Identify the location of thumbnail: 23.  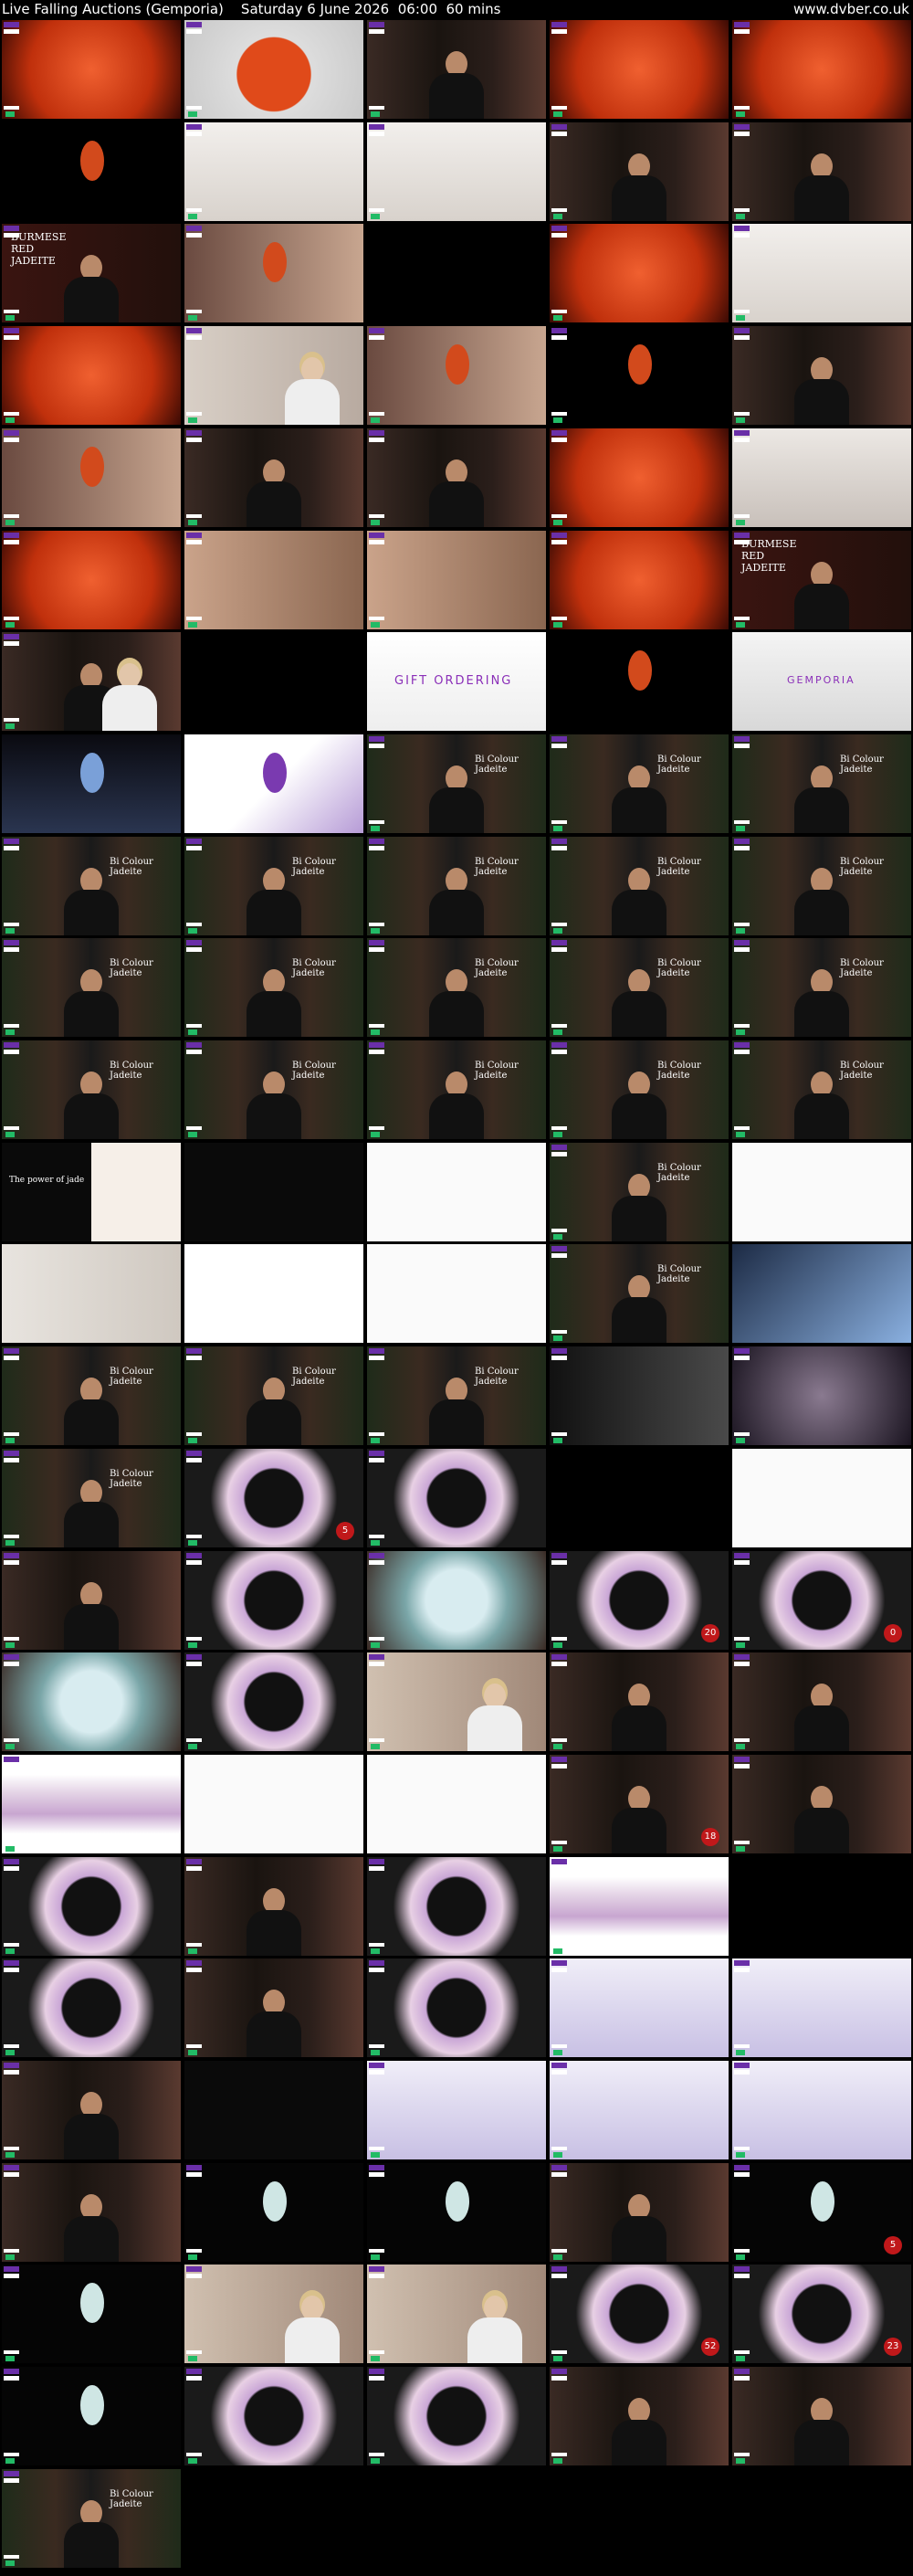
(822, 2314).